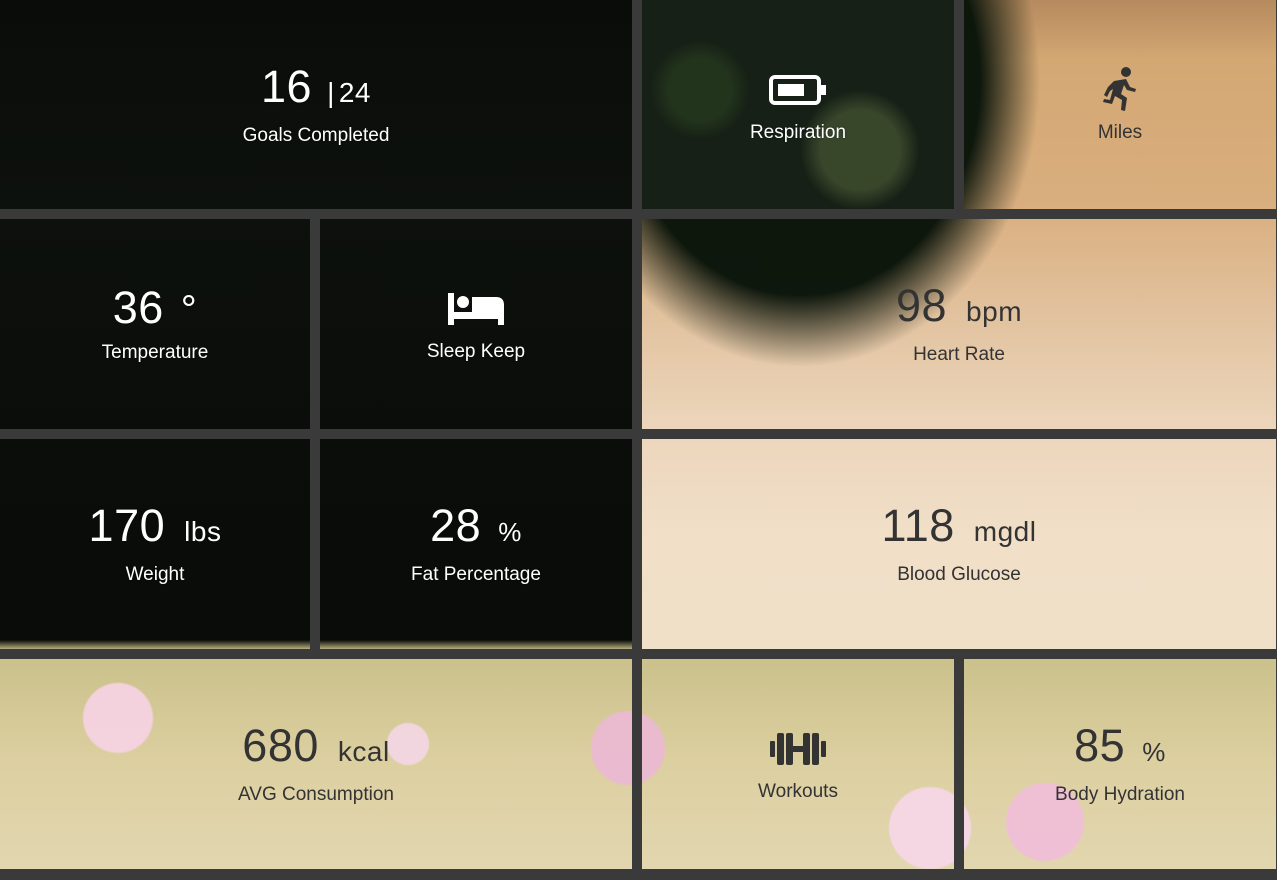  What do you see at coordinates (994, 311) in the screenshot?
I see `heart-rate-unit: bpm` at bounding box center [994, 311].